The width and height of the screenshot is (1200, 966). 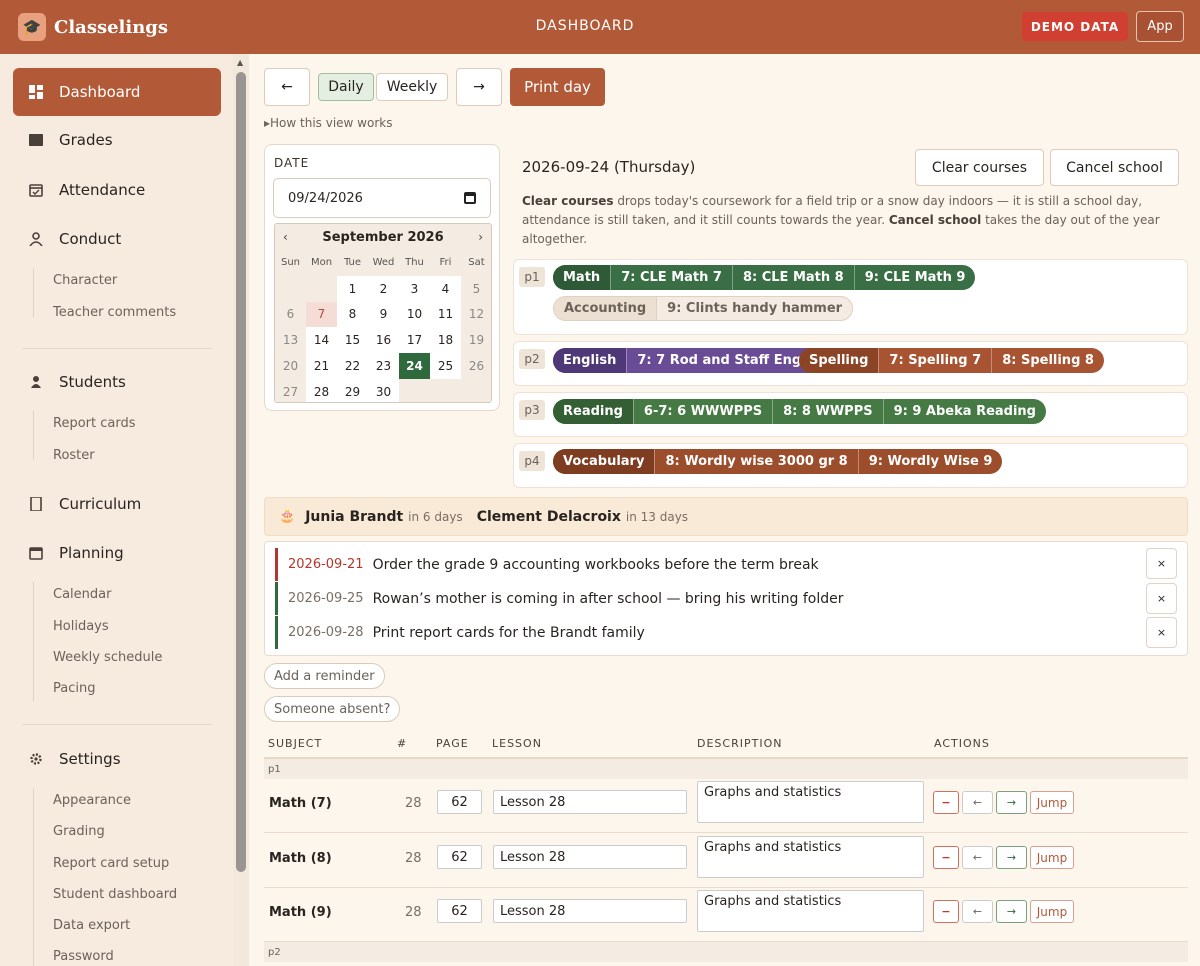 I want to click on calendar-day: 5, so click(x=476, y=288).